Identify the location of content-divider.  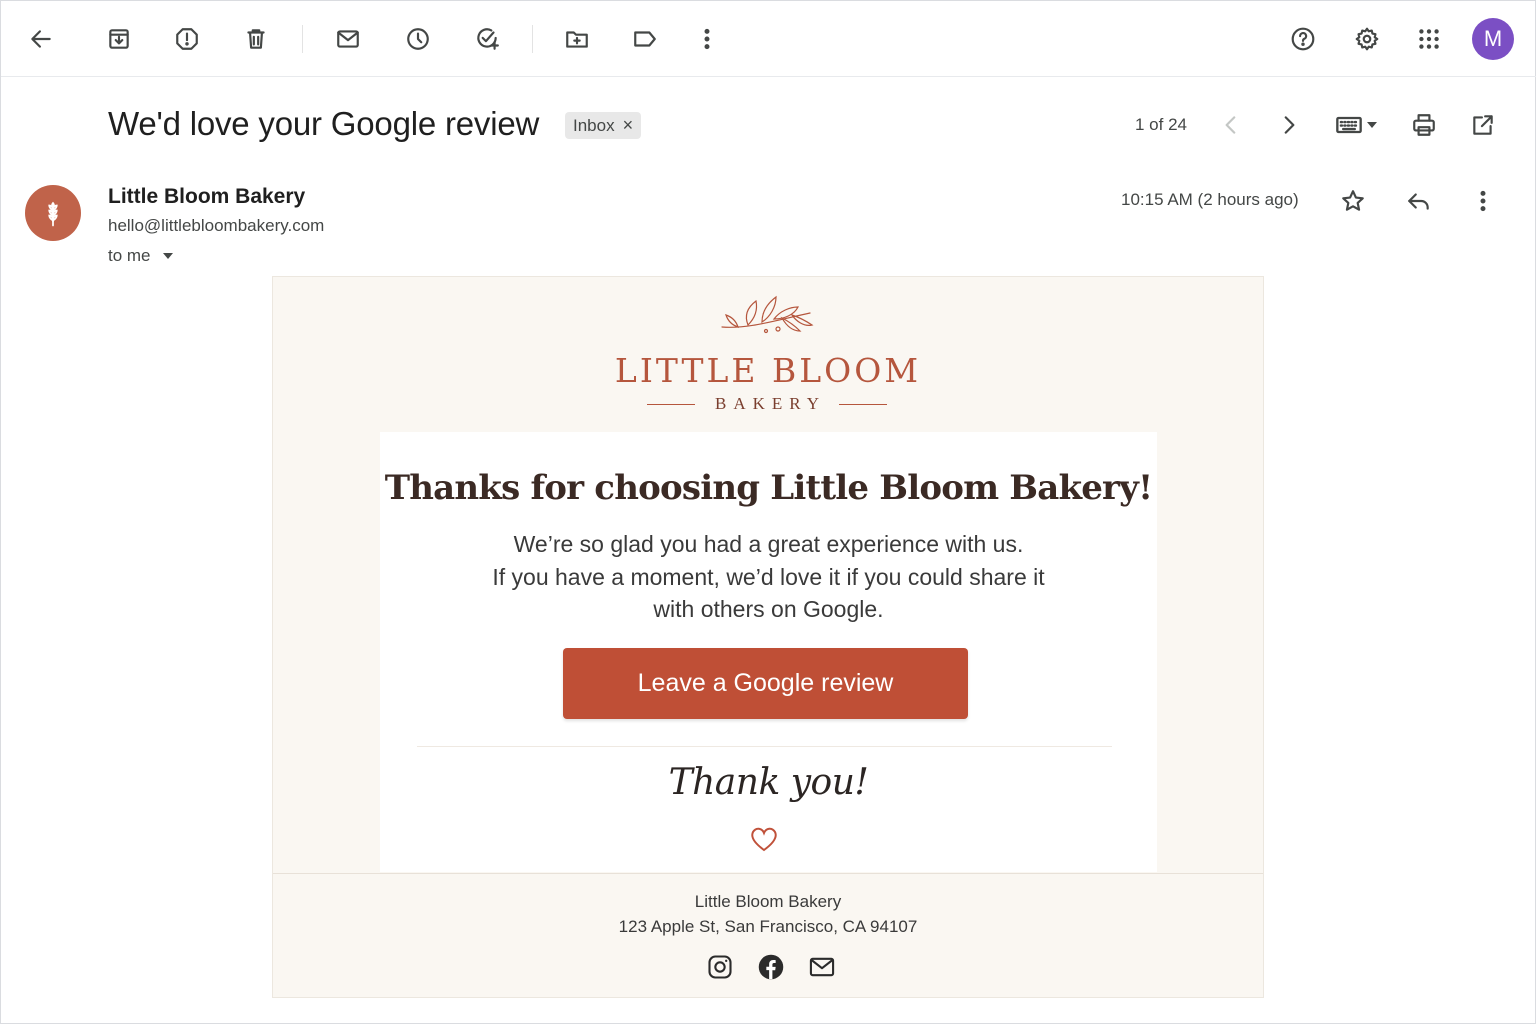
(764, 746).